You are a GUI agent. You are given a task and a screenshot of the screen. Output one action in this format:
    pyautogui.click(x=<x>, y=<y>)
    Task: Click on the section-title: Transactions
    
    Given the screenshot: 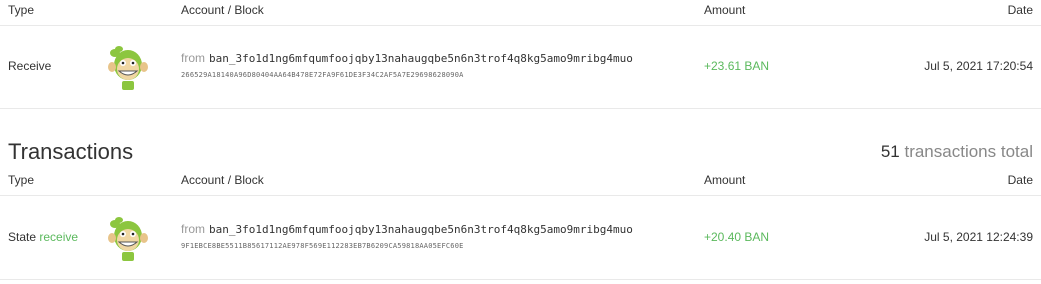 What is the action you would take?
    pyautogui.click(x=71, y=151)
    